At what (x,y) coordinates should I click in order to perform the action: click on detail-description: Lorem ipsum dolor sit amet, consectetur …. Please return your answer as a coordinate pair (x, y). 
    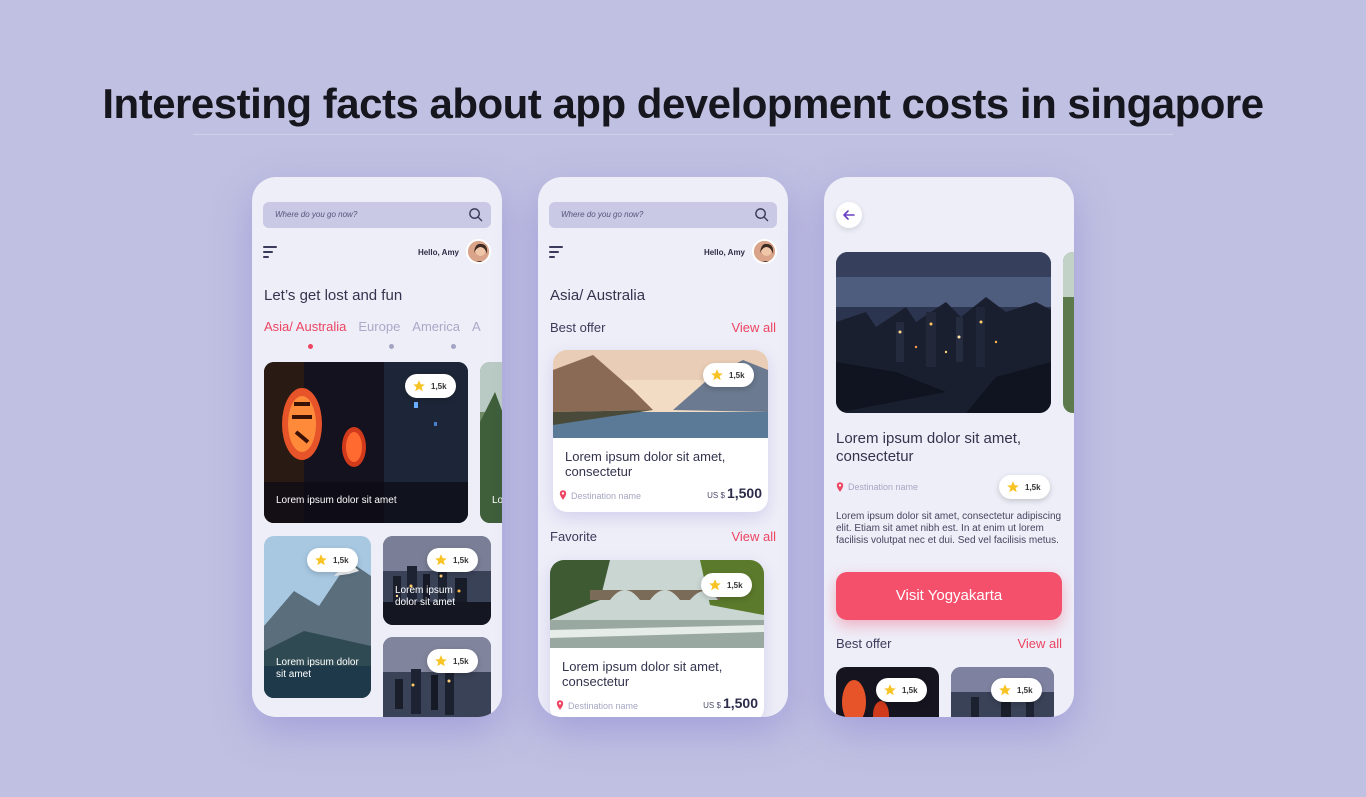
    Looking at the image, I should click on (949, 528).